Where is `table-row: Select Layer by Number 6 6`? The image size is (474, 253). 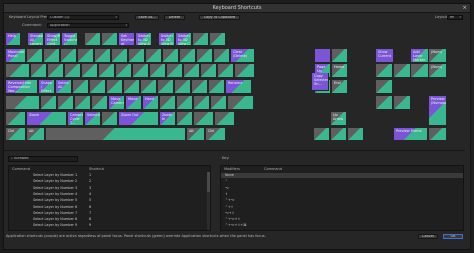 table-row: Select Layer by Number 6 6 is located at coordinates (109, 207).